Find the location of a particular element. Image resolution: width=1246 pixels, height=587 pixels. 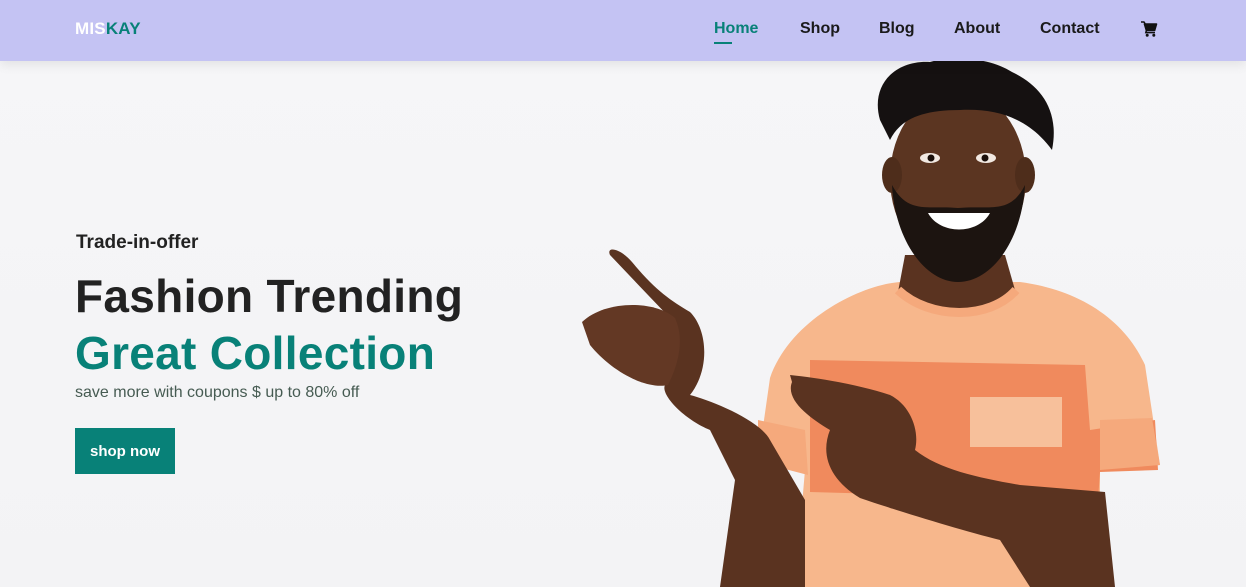

shirt-pocket is located at coordinates (1016, 422).